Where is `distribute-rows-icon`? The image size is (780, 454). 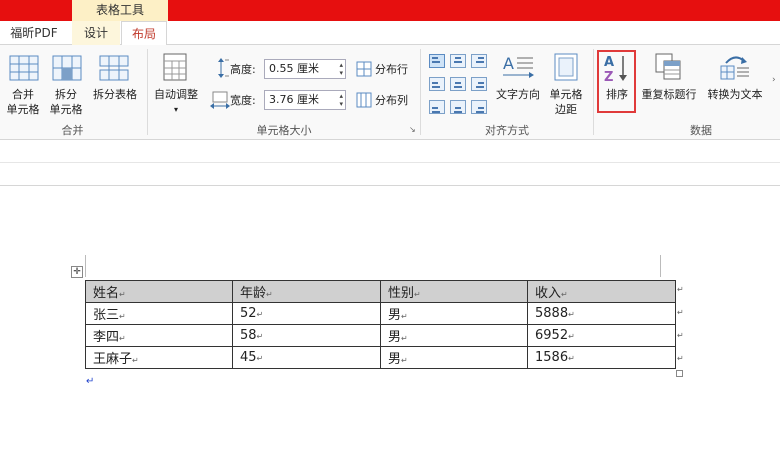
distribute-rows-icon is located at coordinates (364, 71).